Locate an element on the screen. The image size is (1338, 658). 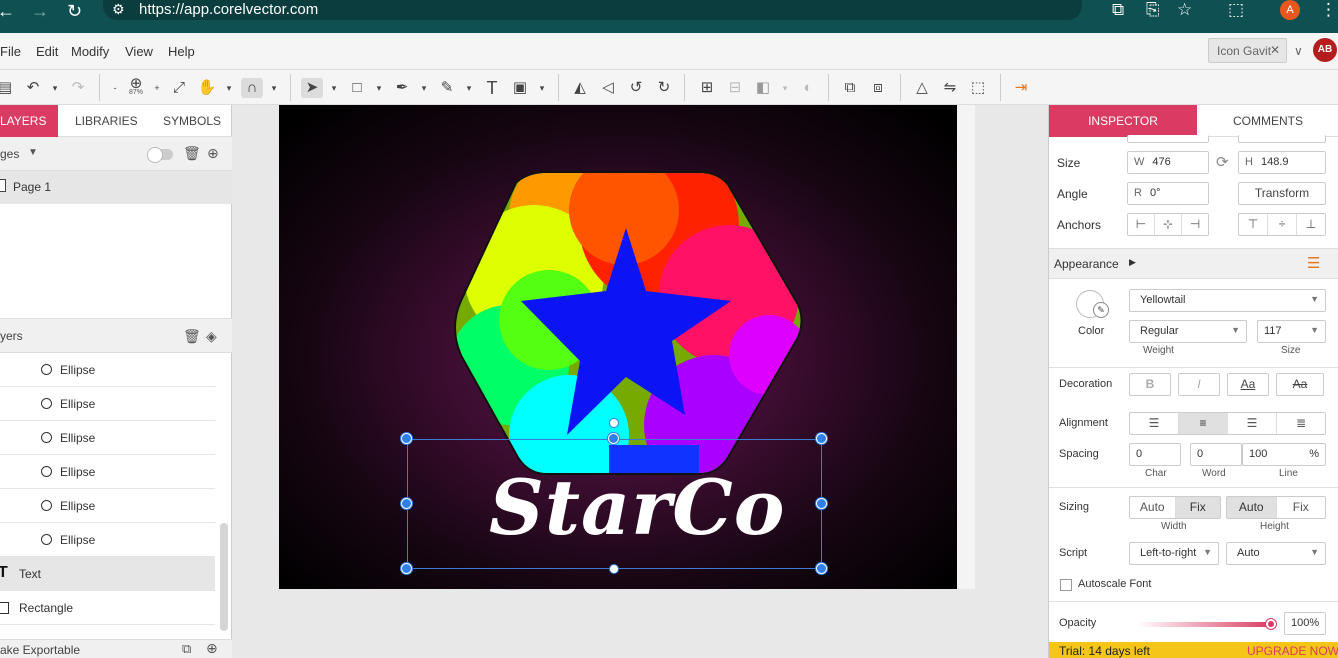
close-tab-icon: ✕ is located at coordinates (1275, 50).